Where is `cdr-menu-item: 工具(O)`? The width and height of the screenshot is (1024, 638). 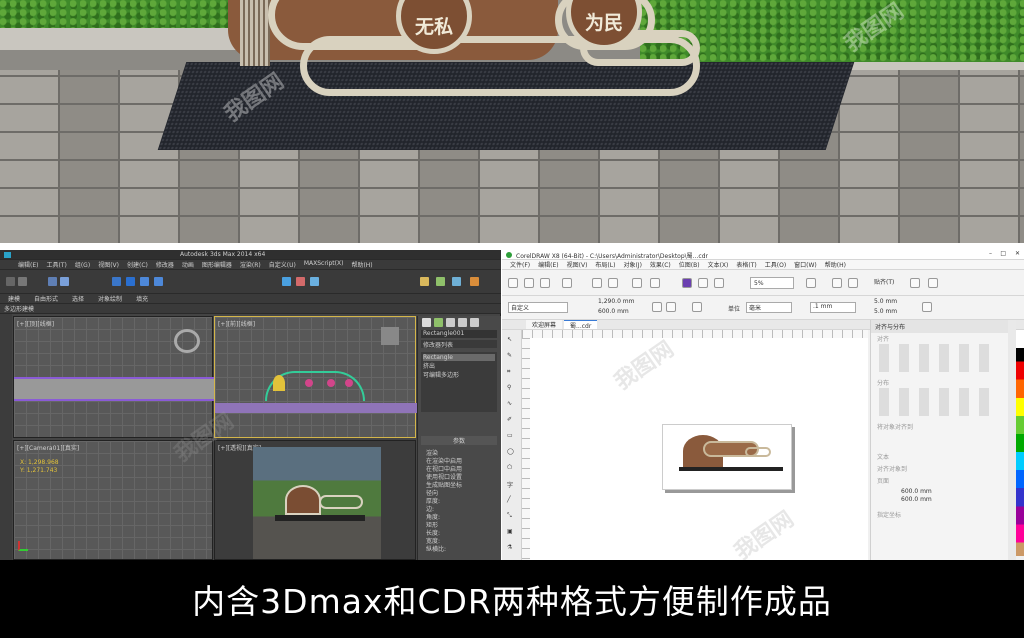 cdr-menu-item: 工具(O) is located at coordinates (775, 264).